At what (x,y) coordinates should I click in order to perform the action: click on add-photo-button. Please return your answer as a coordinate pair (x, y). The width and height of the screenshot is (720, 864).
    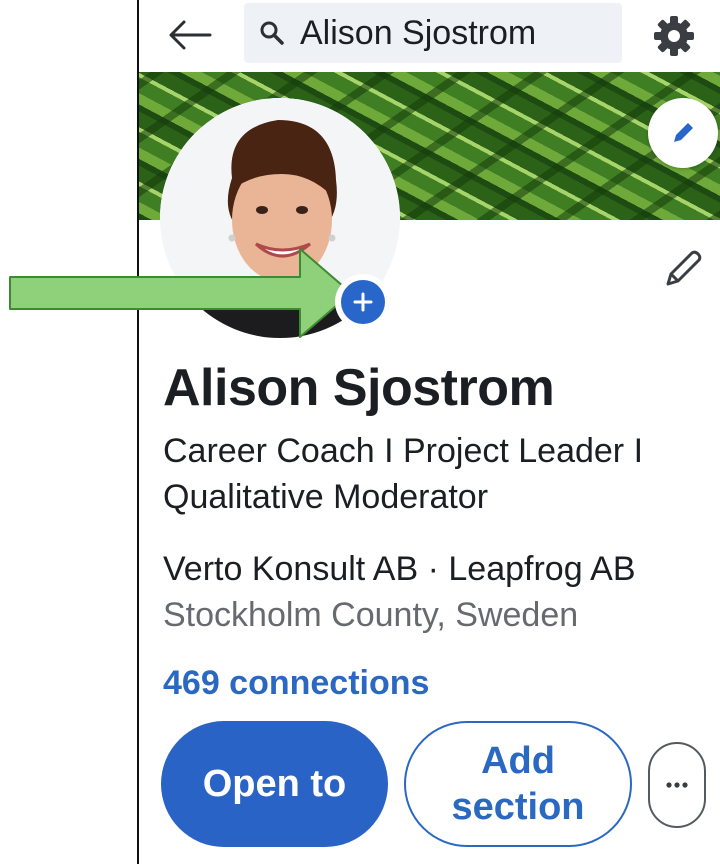
    Looking at the image, I should click on (363, 302).